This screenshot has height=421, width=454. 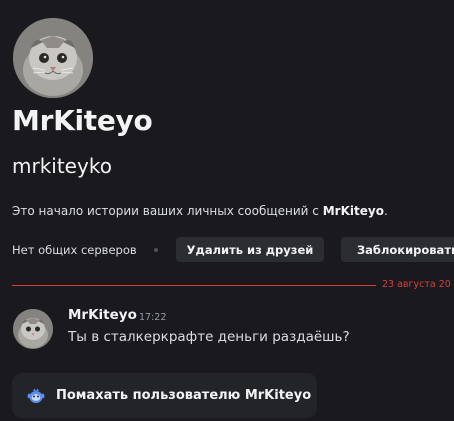 I want to click on new-messages-divider, so click(x=194, y=285).